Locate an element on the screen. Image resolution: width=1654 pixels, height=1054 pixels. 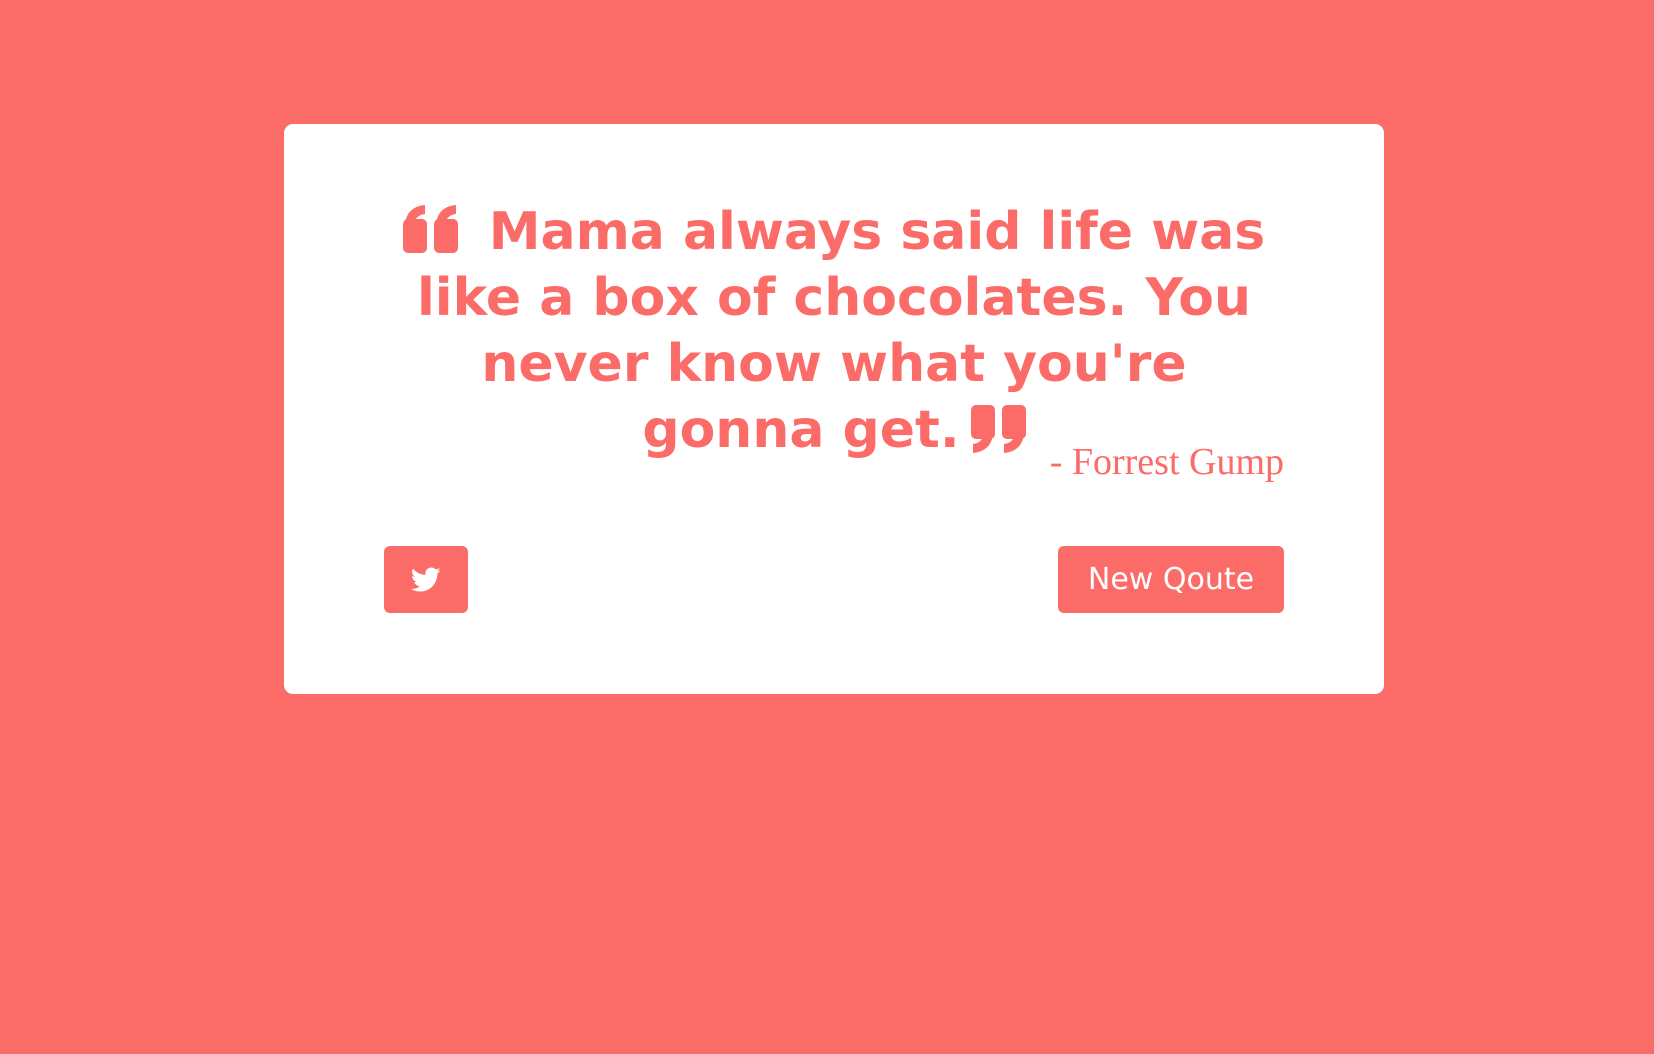
quote-author: - Forrest Gump is located at coordinates (1166, 462).